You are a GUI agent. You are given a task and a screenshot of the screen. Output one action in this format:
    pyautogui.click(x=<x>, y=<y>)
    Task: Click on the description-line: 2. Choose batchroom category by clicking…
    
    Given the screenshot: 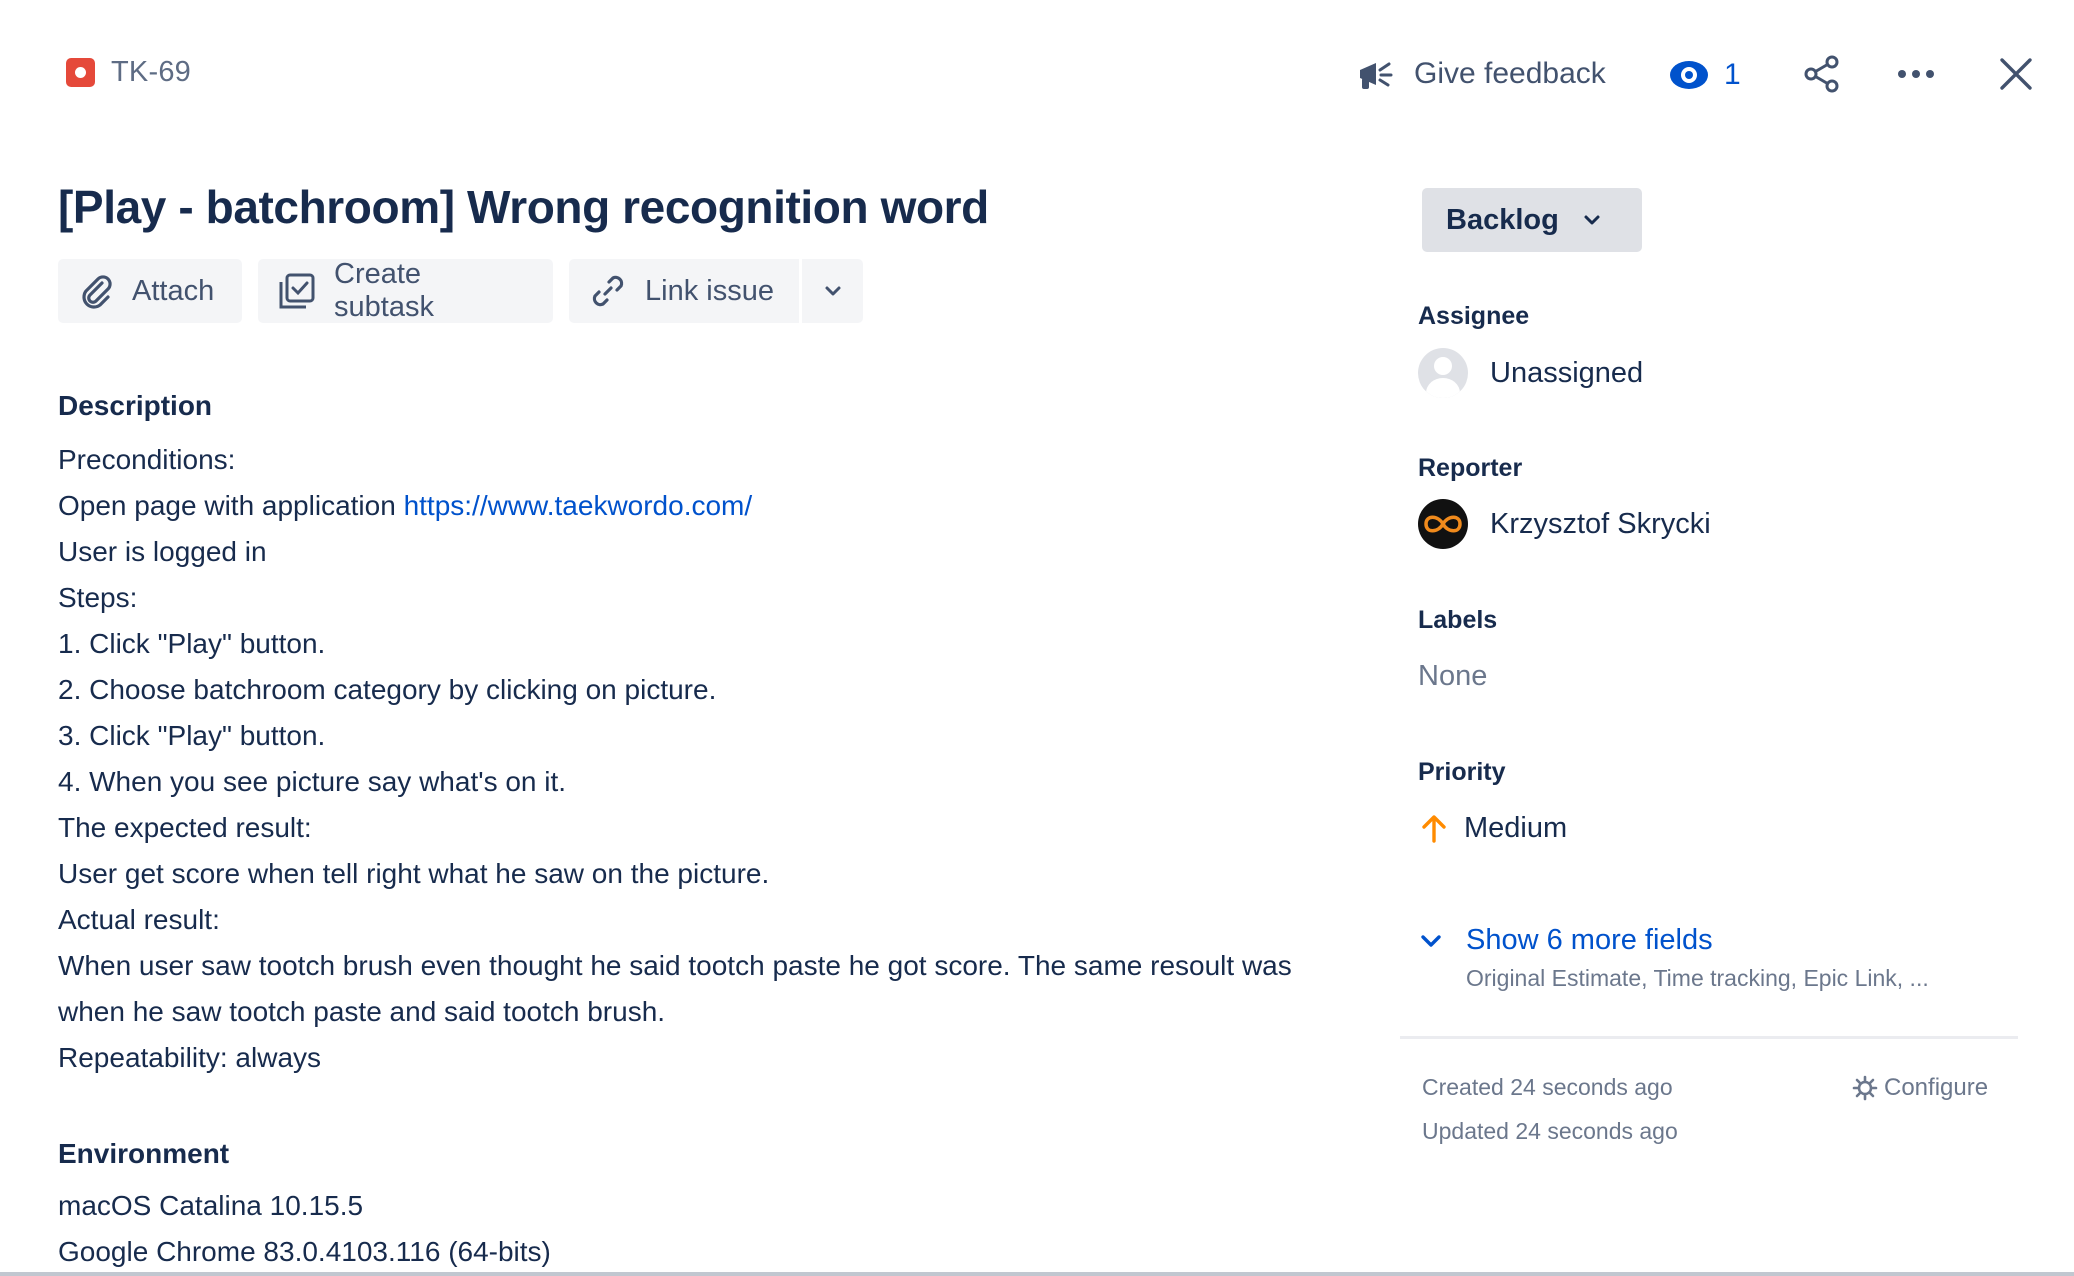 What is the action you would take?
    pyautogui.click(x=387, y=689)
    